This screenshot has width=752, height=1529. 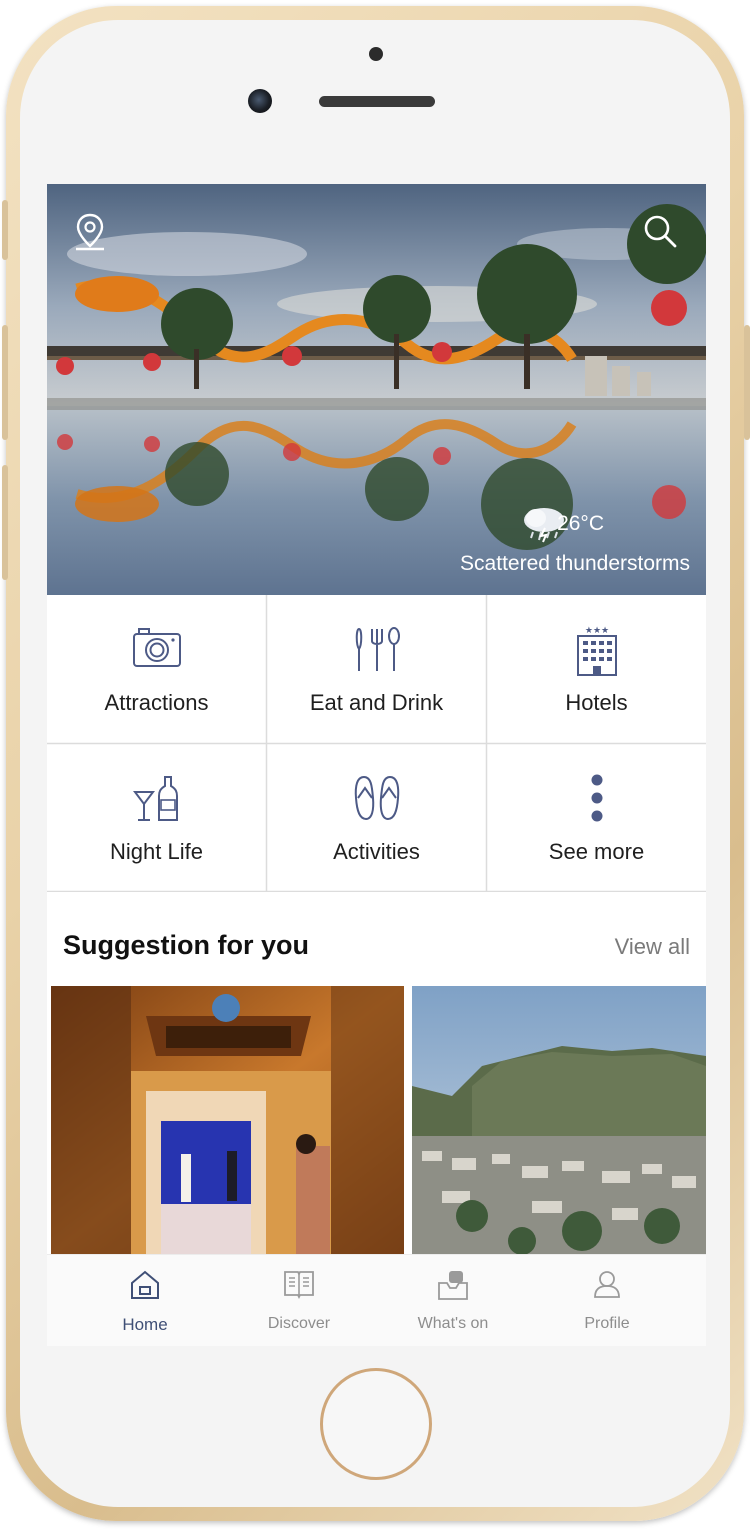 I want to click on book-icon, so click(x=299, y=1285).